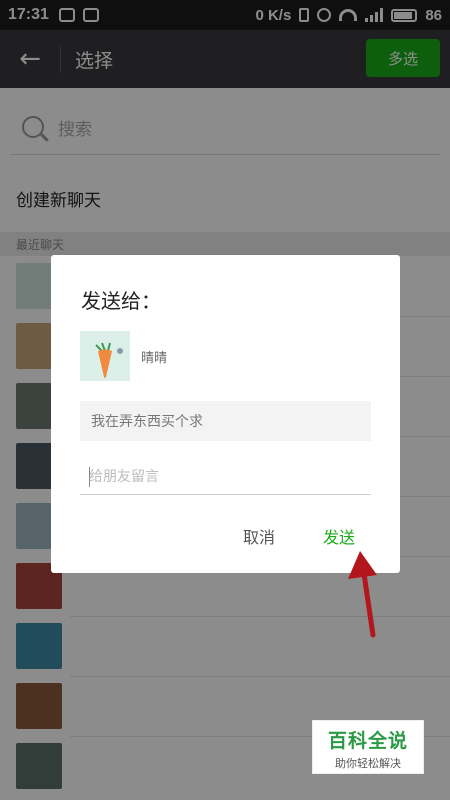 The height and width of the screenshot is (800, 450). I want to click on watermark-logo: 百科全说 助你轻松解决, so click(368, 747).